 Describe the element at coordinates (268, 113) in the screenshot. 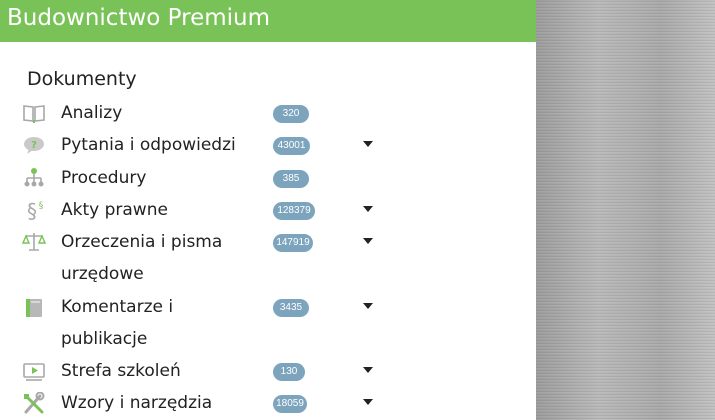

I see `menu-item-analizy: Analizy 320` at that location.